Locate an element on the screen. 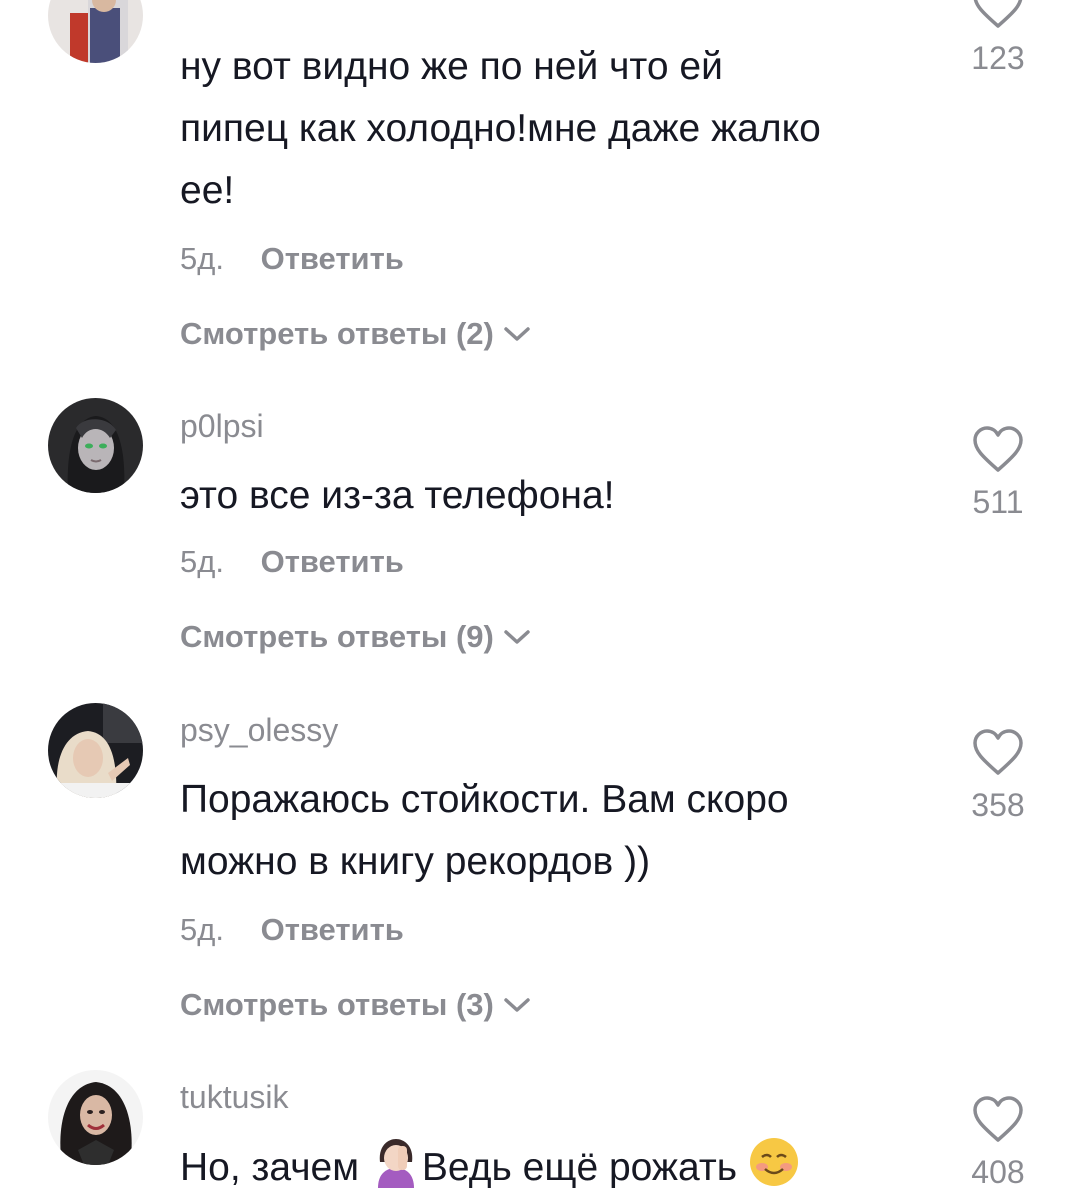 Image resolution: width=1070 pixels, height=1200 pixels. comment-line: ее! is located at coordinates (207, 190).